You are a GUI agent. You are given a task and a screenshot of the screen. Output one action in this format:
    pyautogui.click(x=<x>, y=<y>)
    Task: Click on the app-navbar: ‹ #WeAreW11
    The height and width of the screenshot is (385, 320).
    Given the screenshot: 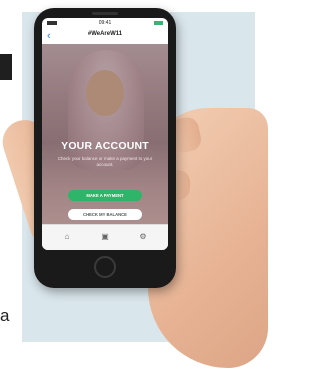 What is the action you would take?
    pyautogui.click(x=105, y=36)
    